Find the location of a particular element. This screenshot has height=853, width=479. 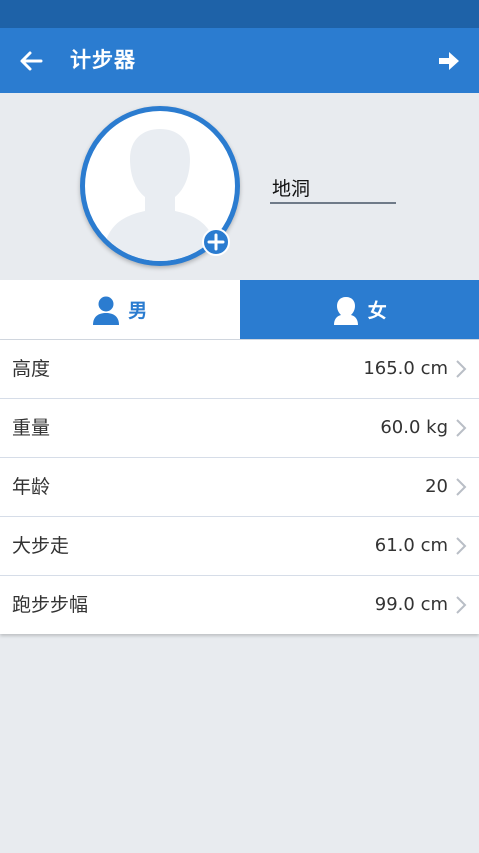

back-button is located at coordinates (31, 61).